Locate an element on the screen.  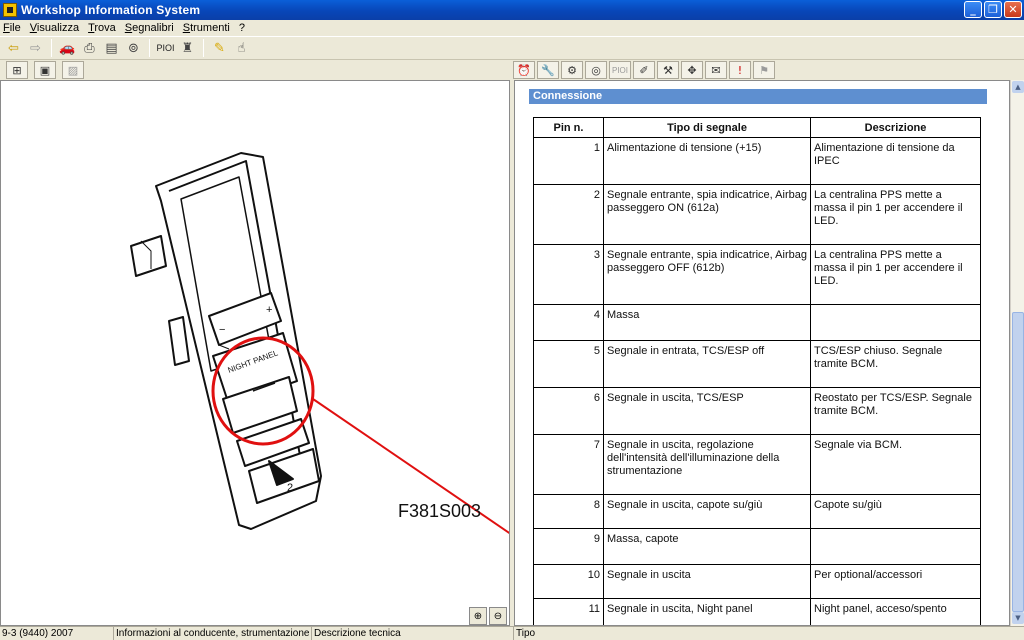
pin-number: 10 is located at coordinates (568, 581).